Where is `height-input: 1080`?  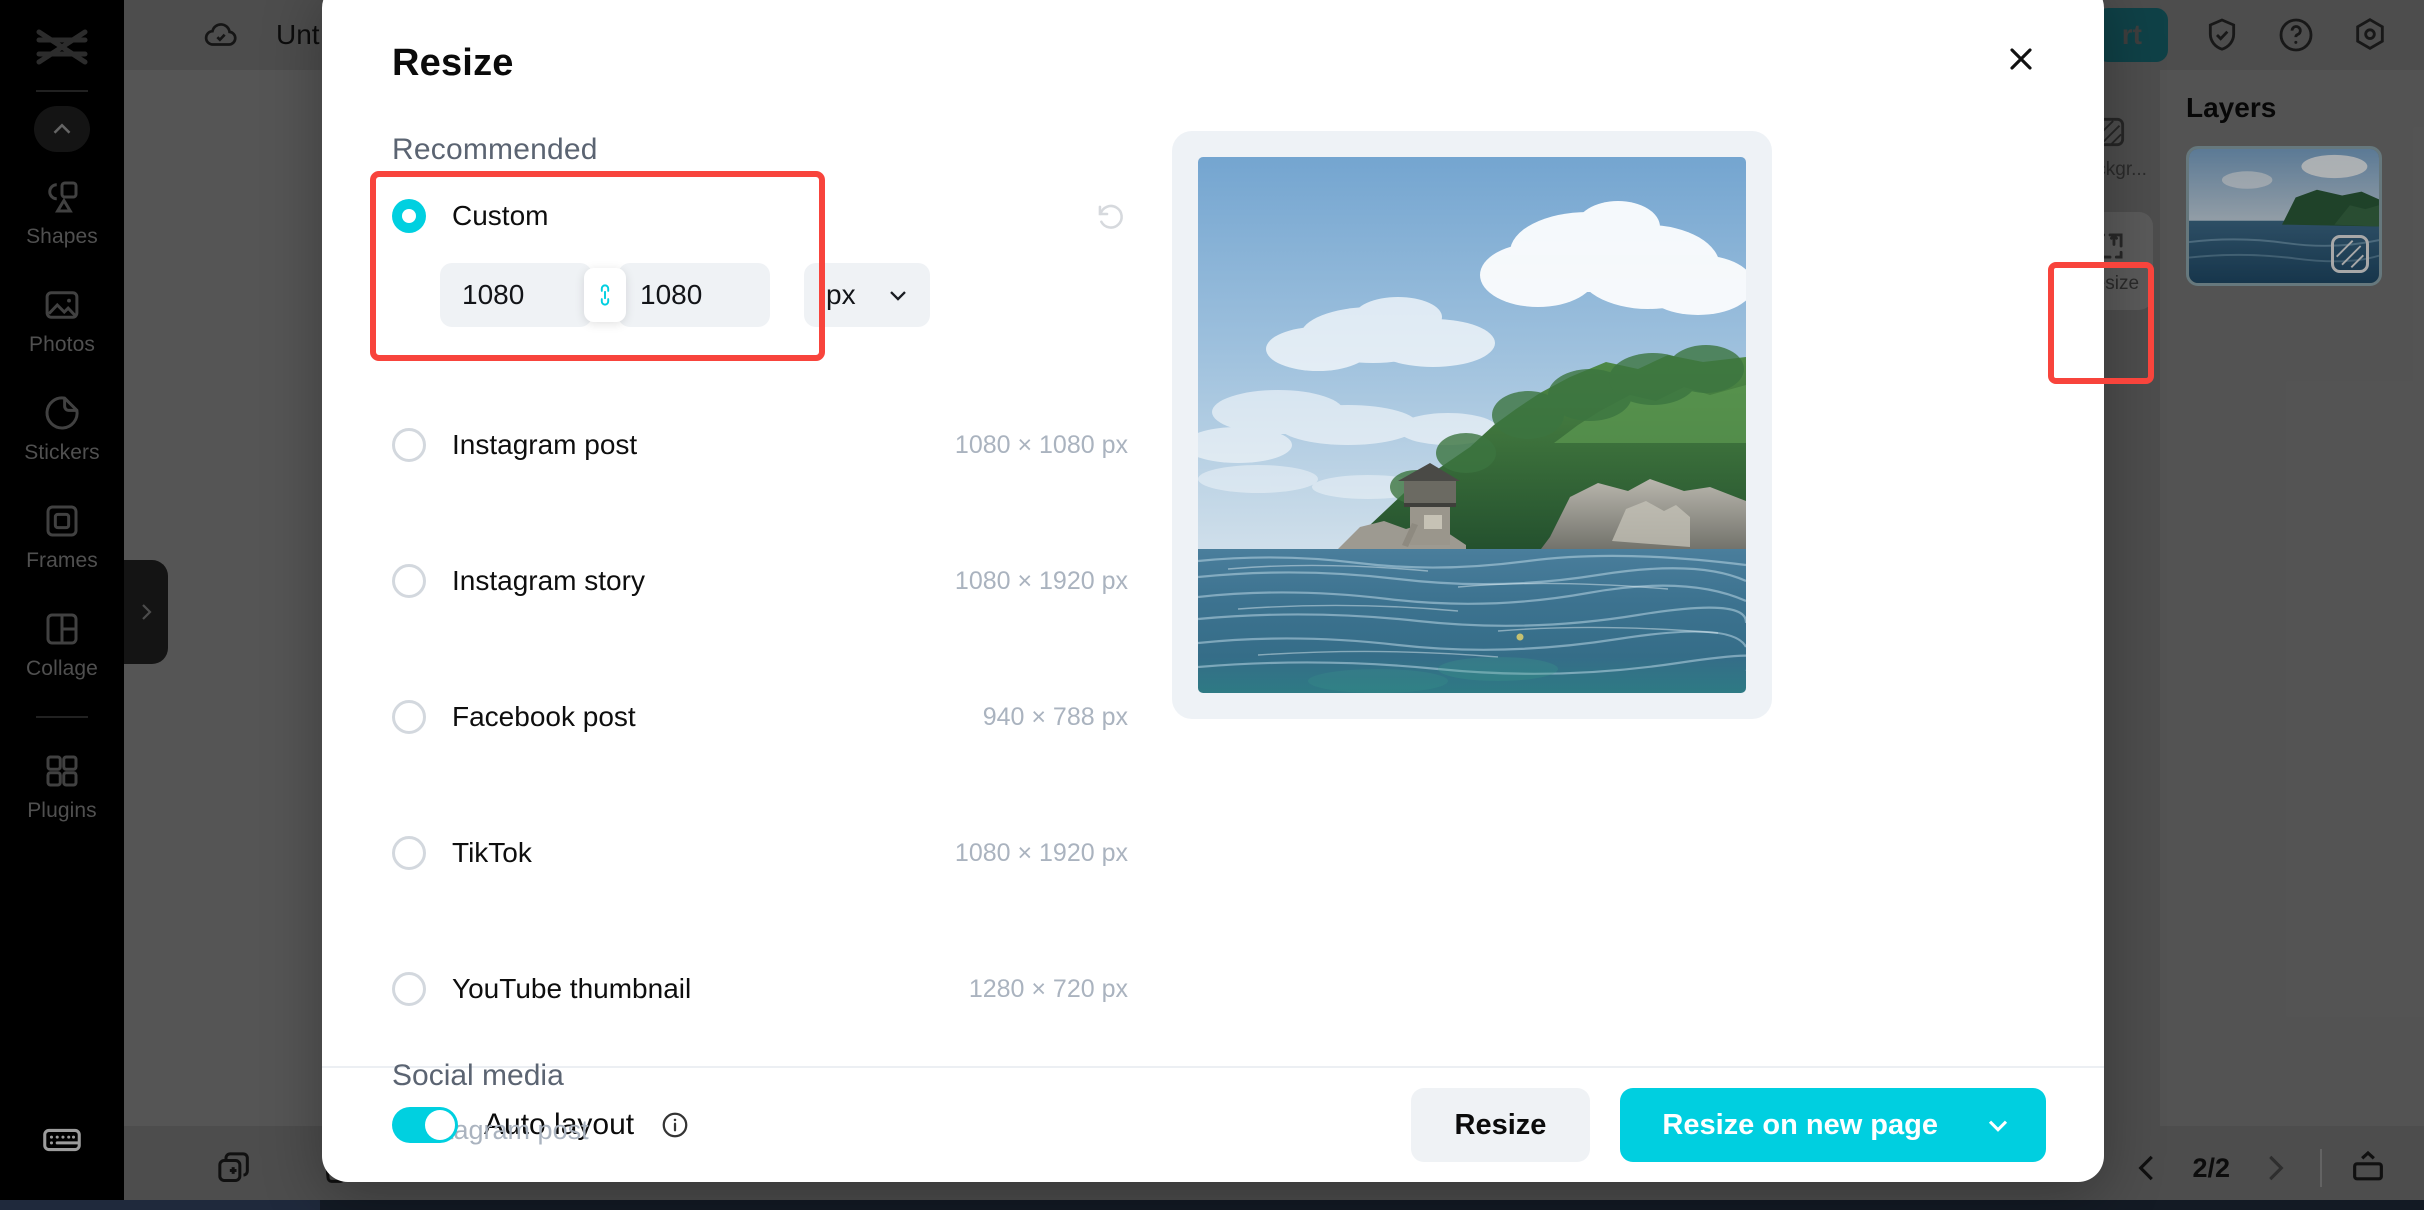
height-input: 1080 is located at coordinates (694, 295).